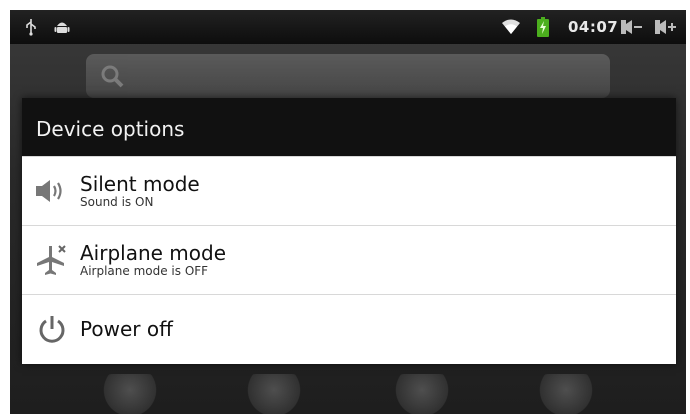 The width and height of the screenshot is (690, 420). I want to click on background-dock, so click(348, 390).